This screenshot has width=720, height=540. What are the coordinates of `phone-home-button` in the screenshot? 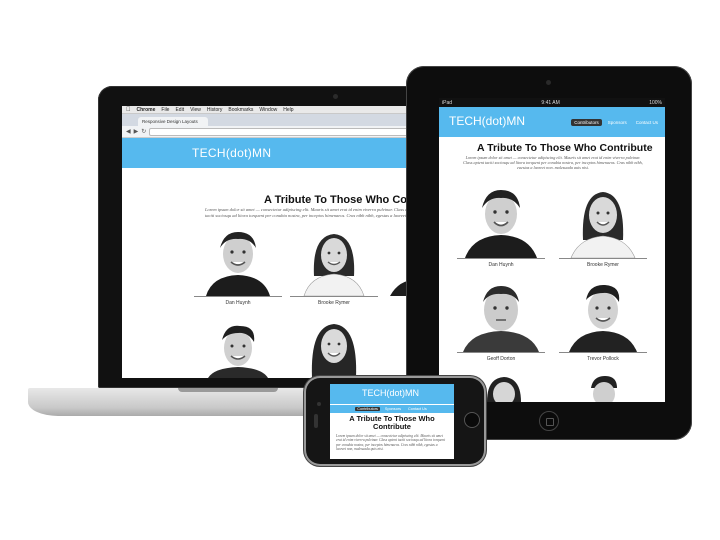 It's located at (472, 420).